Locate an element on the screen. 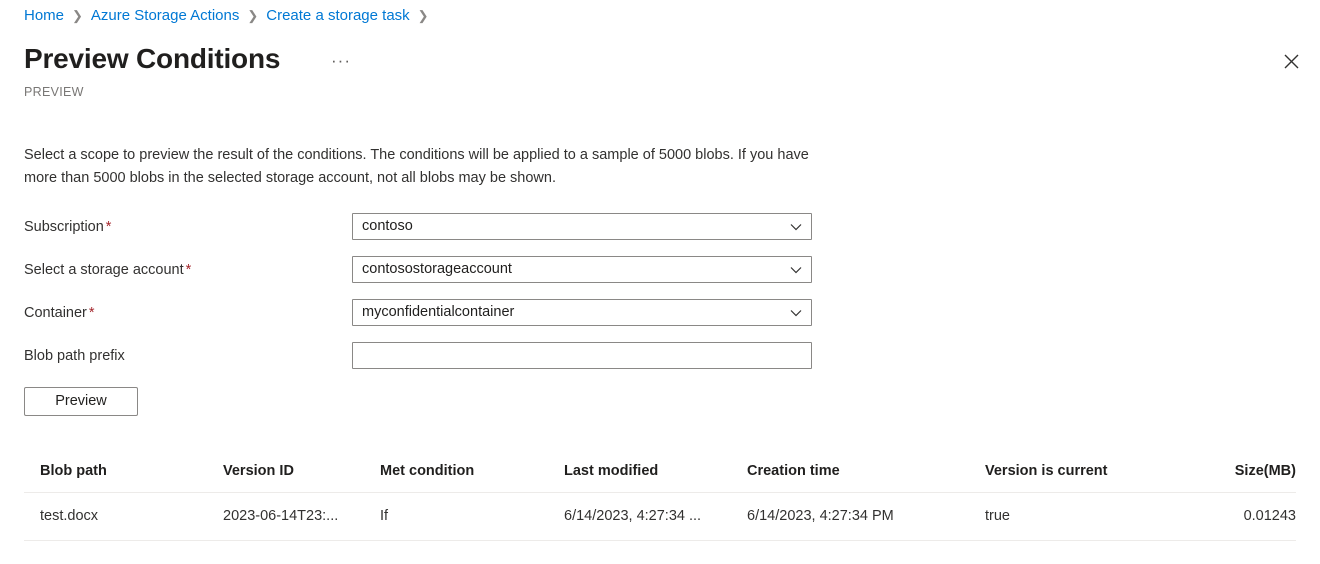  column-header-creation-time: Creation time is located at coordinates (850, 471).